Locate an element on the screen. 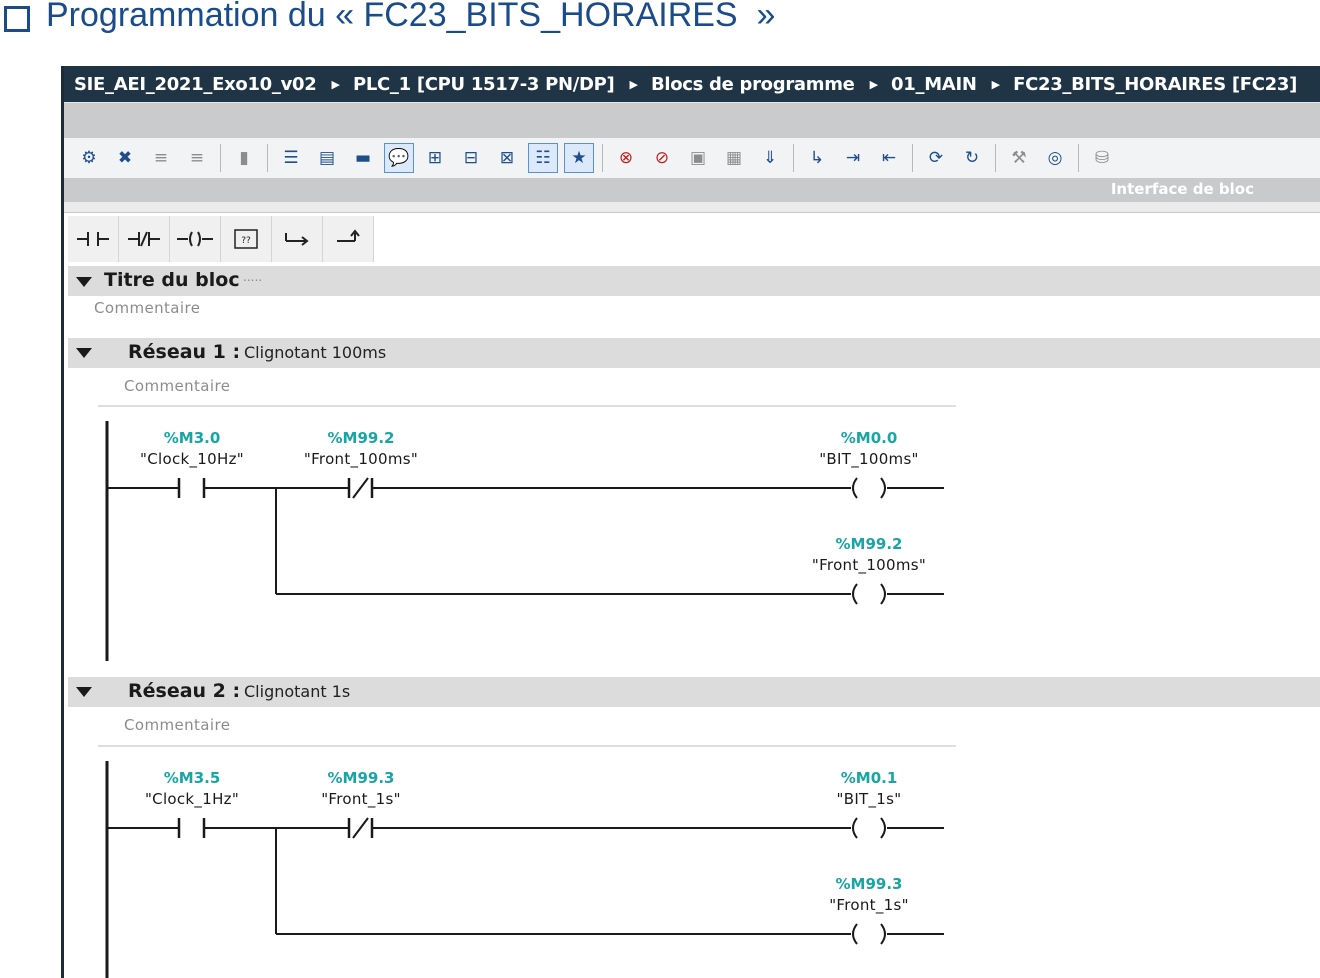  breadcrumb-folder: 01_MAIN is located at coordinates (934, 84).